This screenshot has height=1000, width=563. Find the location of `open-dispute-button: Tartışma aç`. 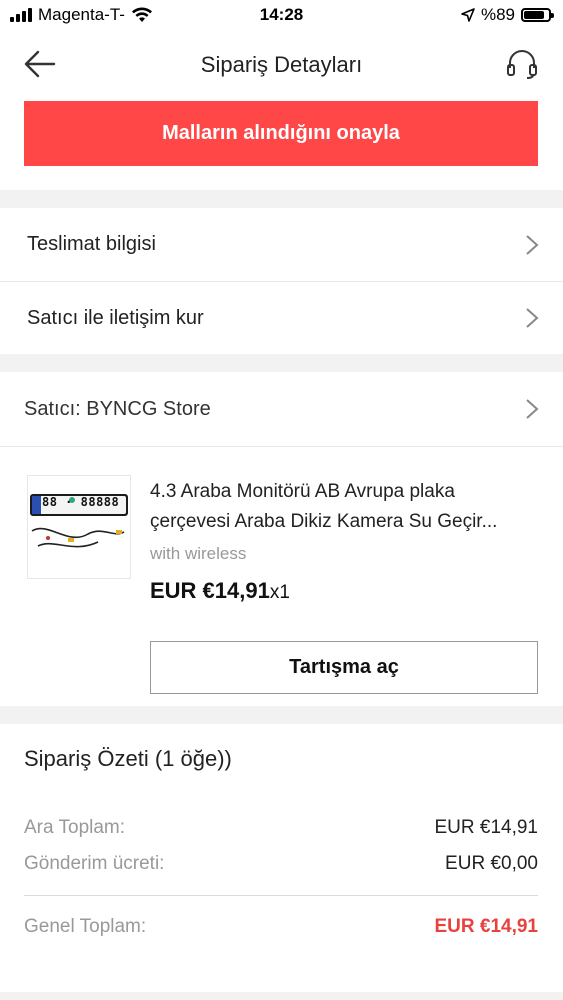

open-dispute-button: Tartışma aç is located at coordinates (344, 667).